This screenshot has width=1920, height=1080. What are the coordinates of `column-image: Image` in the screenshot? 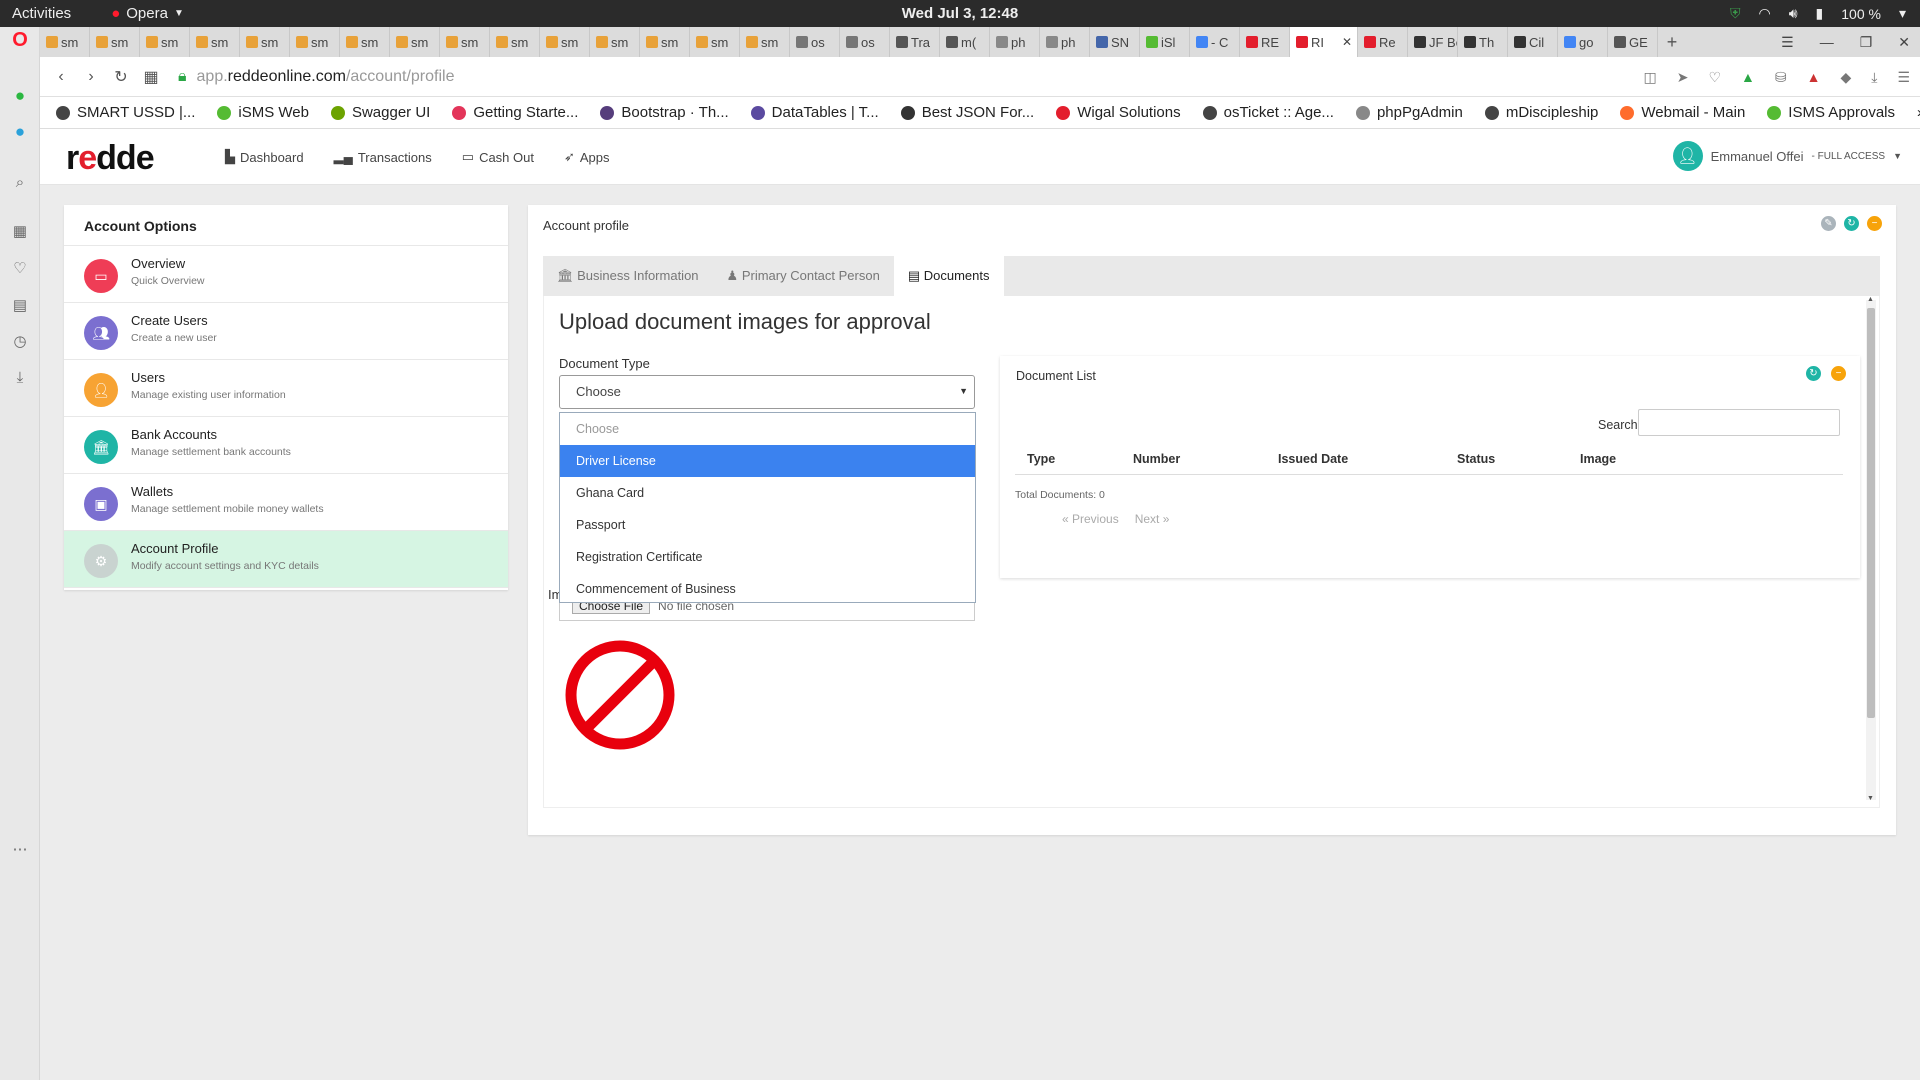 It's located at (1598, 459).